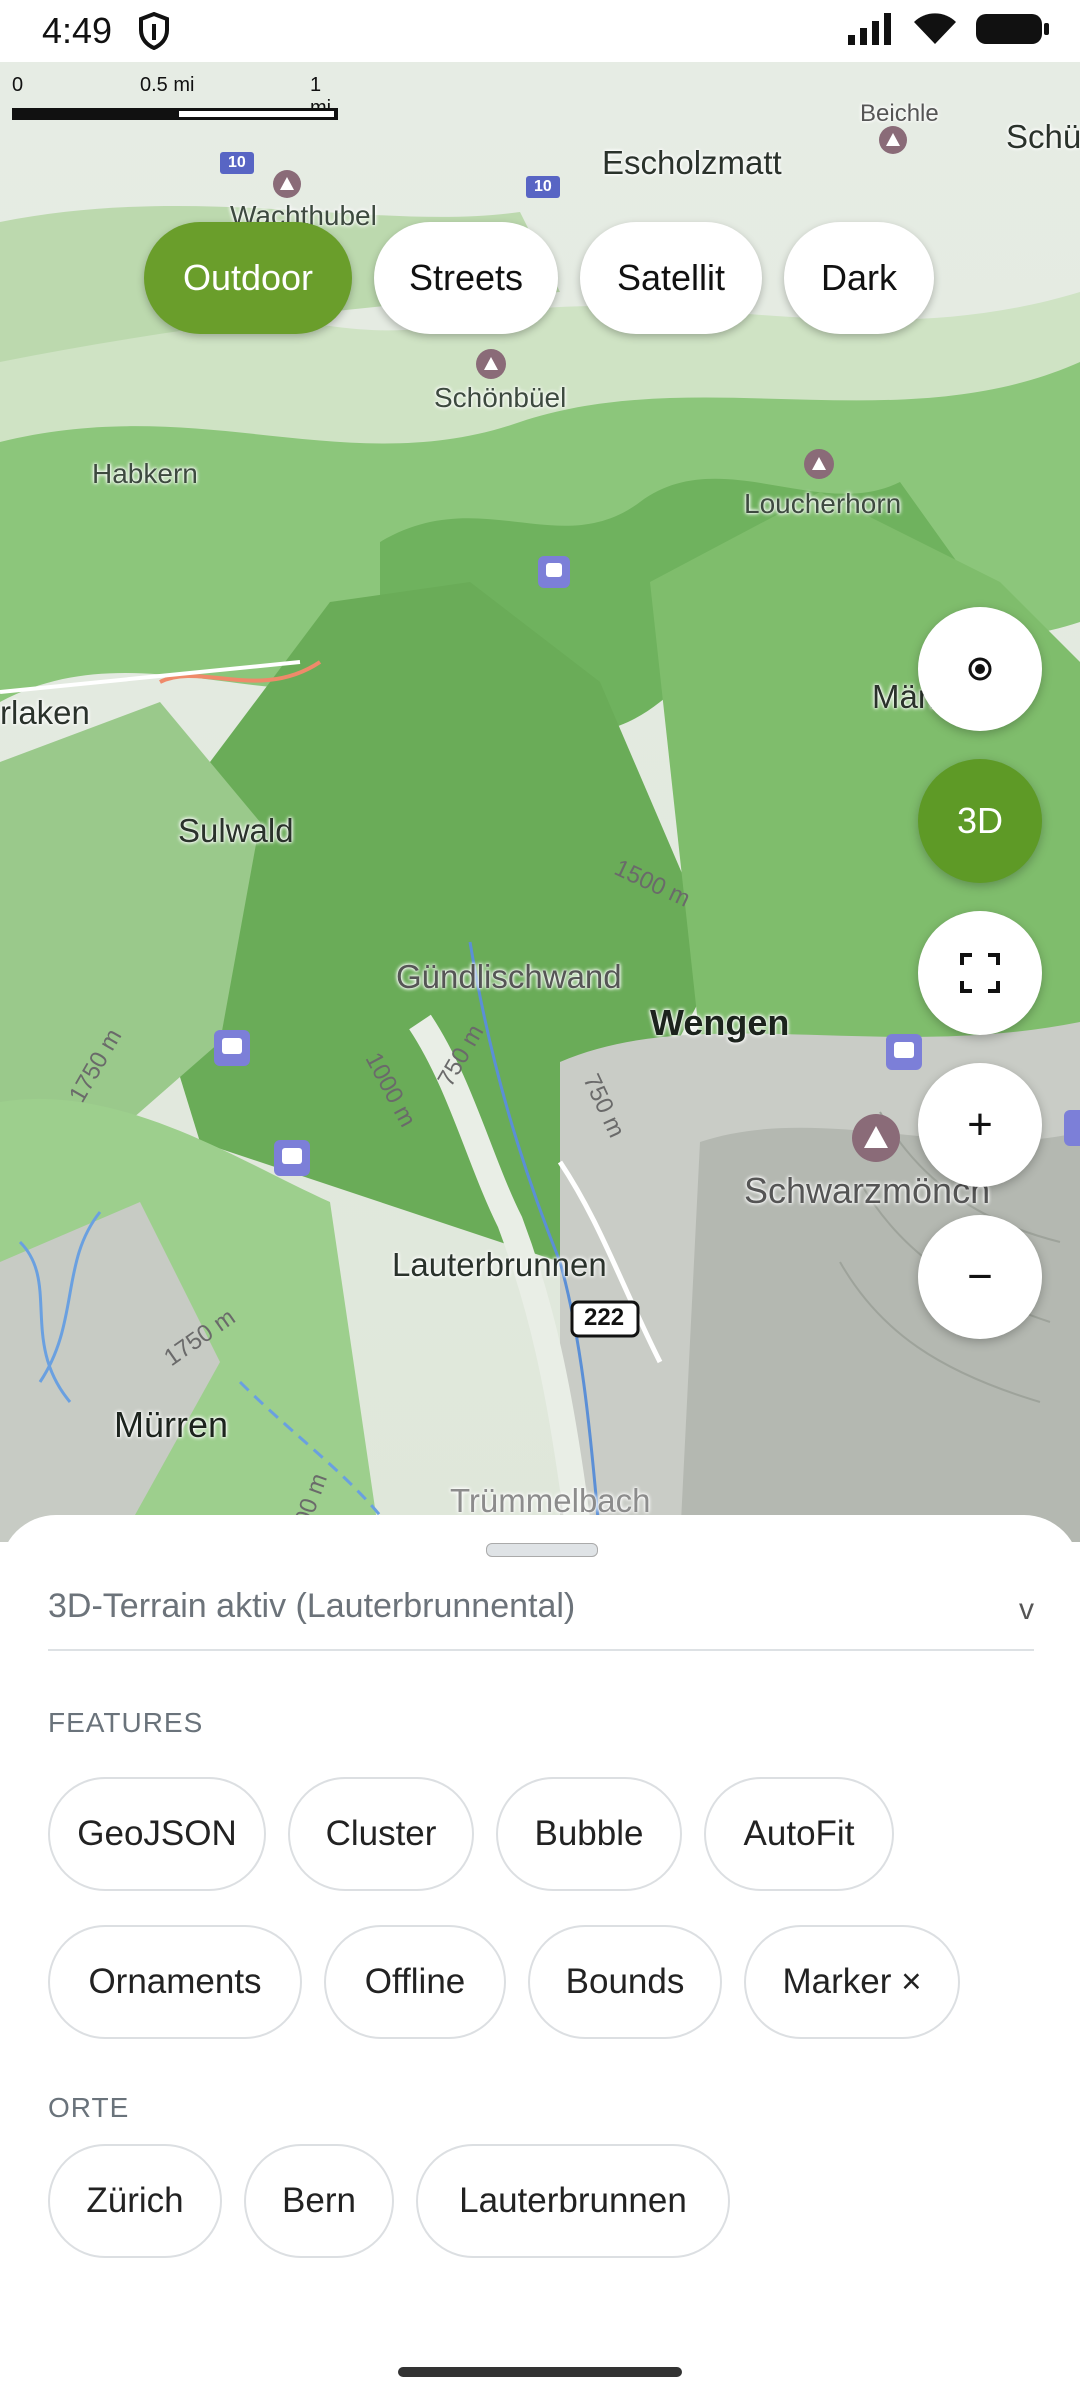 This screenshot has height=2400, width=1080. Describe the element at coordinates (823, 503) in the screenshot. I see `place-label: Loucherhorn` at that location.